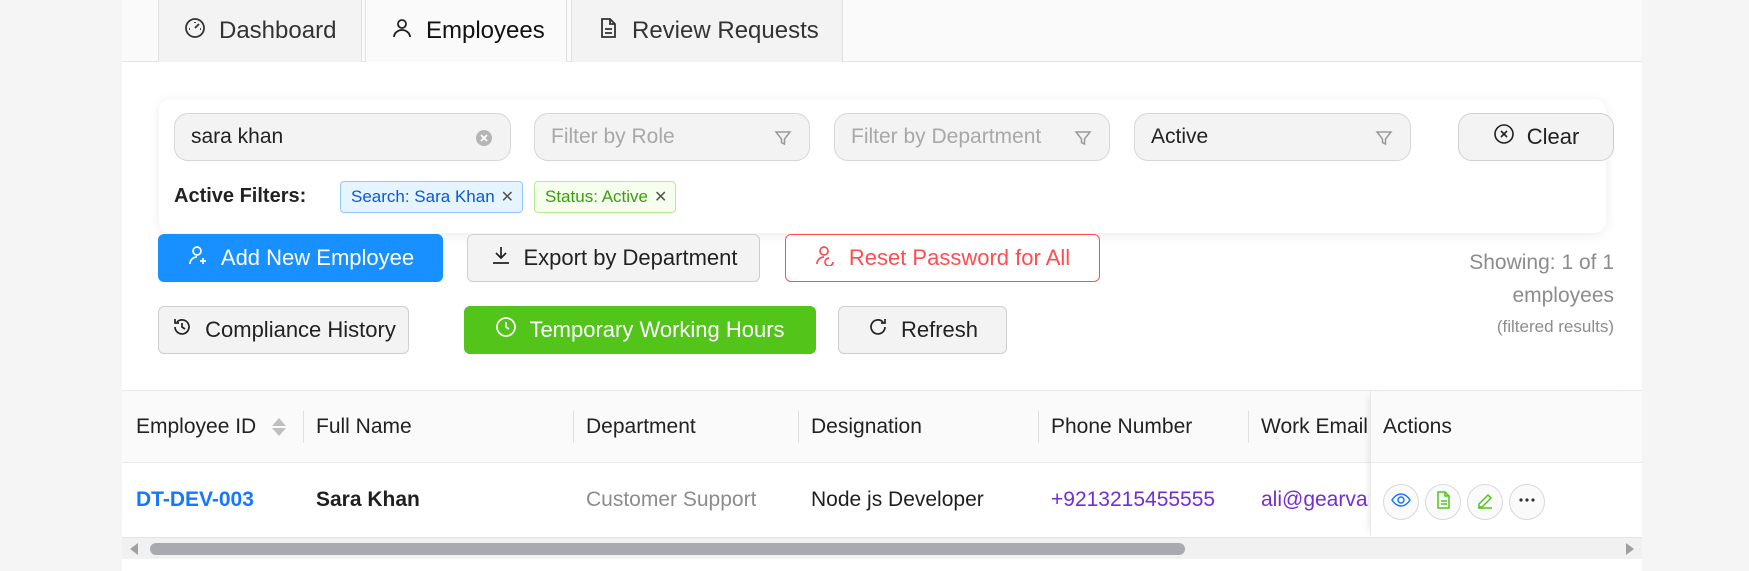 The image size is (1749, 571). Describe the element at coordinates (368, 499) in the screenshot. I see `full-name-cell: Sara Khan` at that location.